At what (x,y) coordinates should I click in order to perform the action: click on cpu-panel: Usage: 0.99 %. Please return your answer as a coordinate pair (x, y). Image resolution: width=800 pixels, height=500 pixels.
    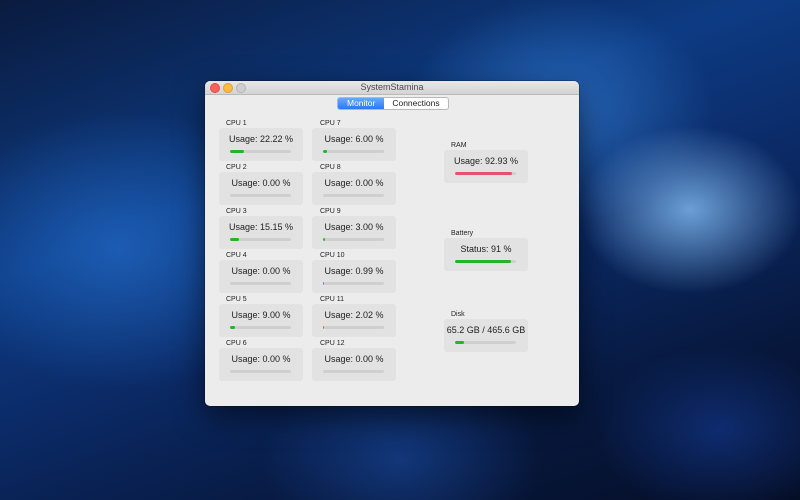
    Looking at the image, I should click on (354, 276).